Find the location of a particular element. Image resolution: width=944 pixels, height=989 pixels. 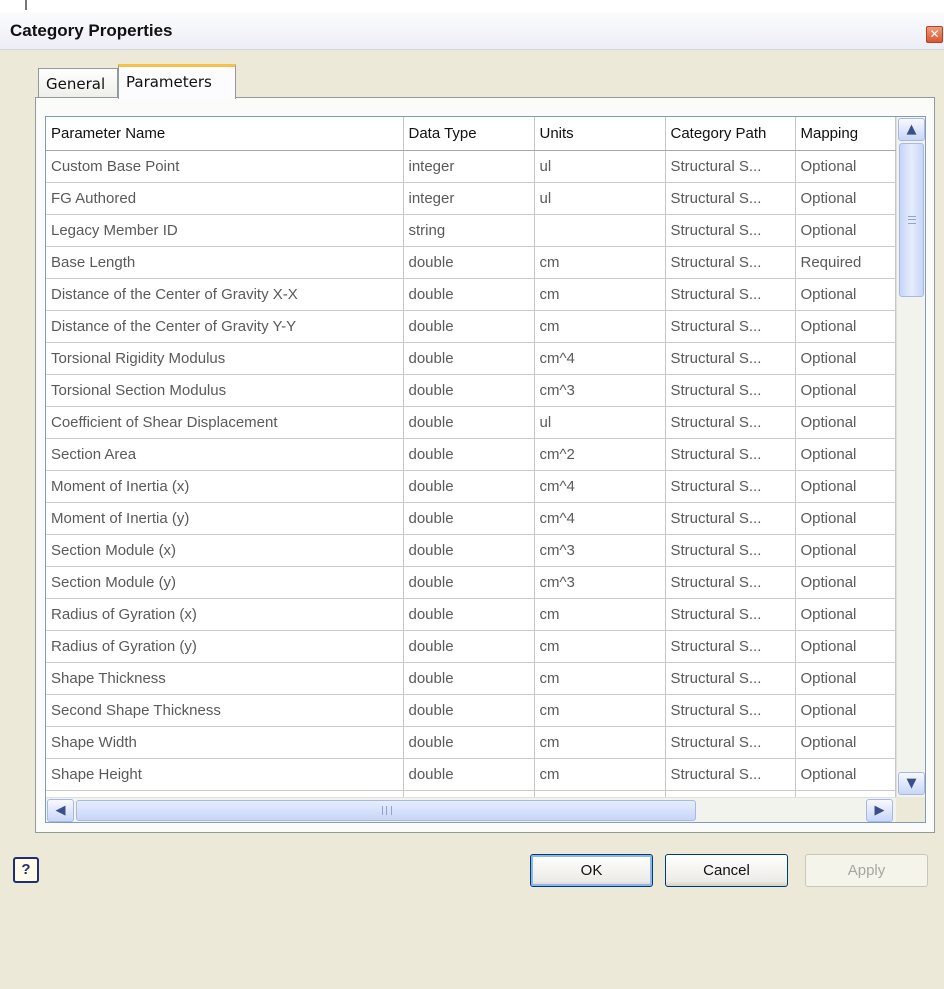

scroll-right-button: ▶ is located at coordinates (879, 810).